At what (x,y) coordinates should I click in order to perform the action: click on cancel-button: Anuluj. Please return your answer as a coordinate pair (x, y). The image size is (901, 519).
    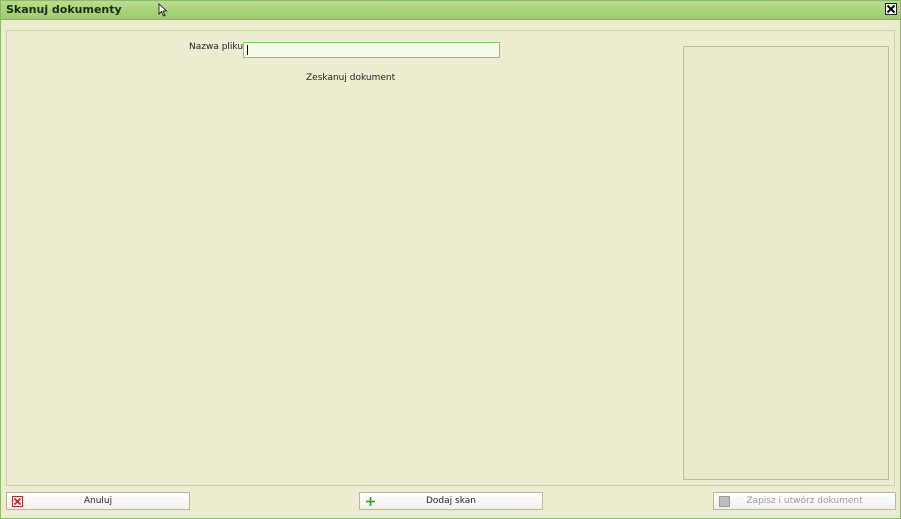
    Looking at the image, I should click on (98, 501).